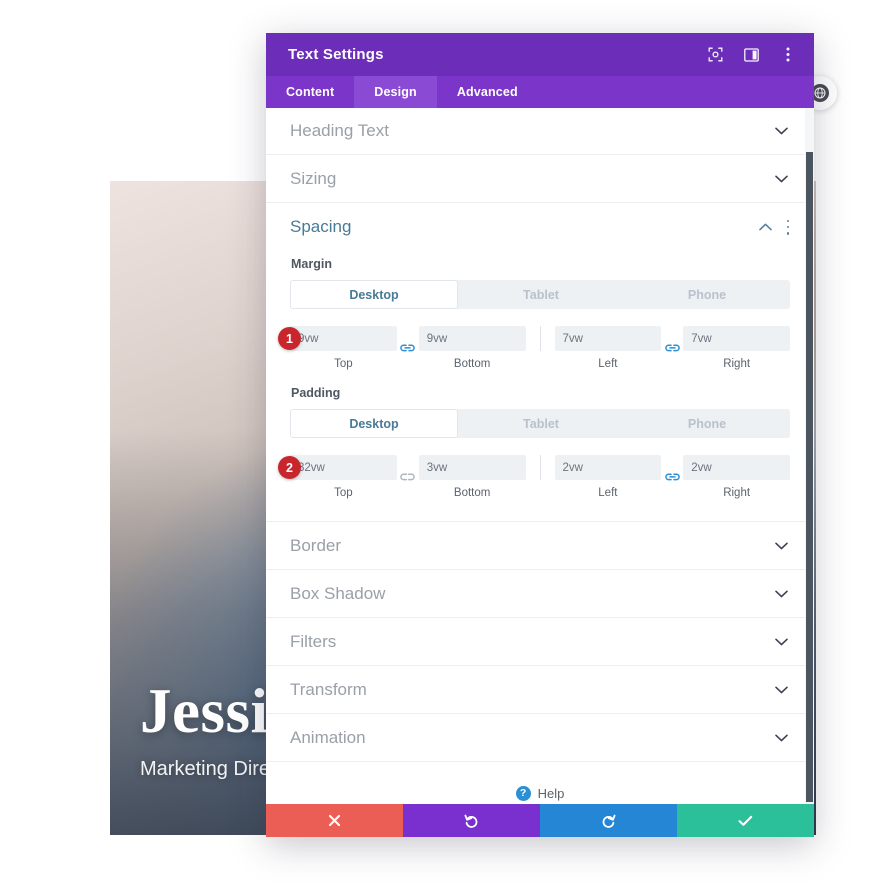 The height and width of the screenshot is (889, 880). I want to click on step-badge-2: 2, so click(289, 467).